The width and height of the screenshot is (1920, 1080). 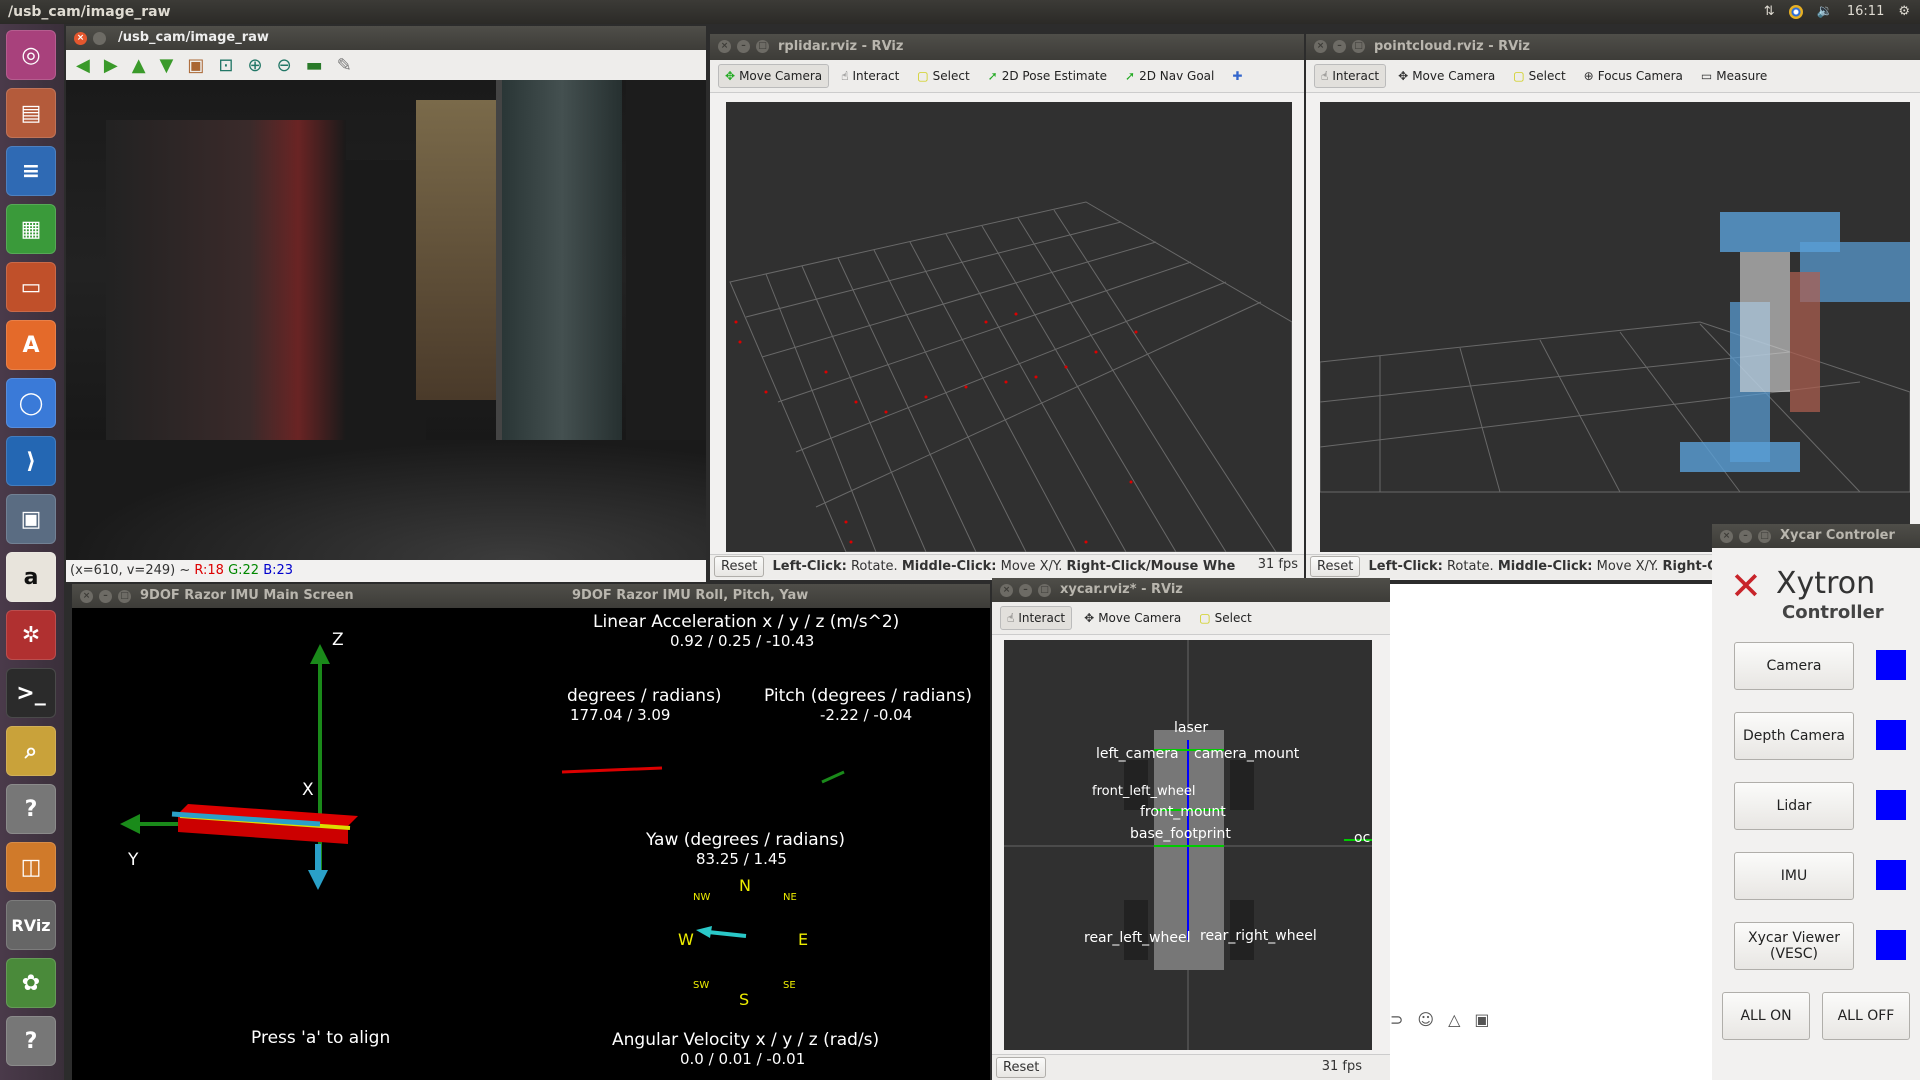 I want to click on writer-icon: ≡, so click(x=31, y=171).